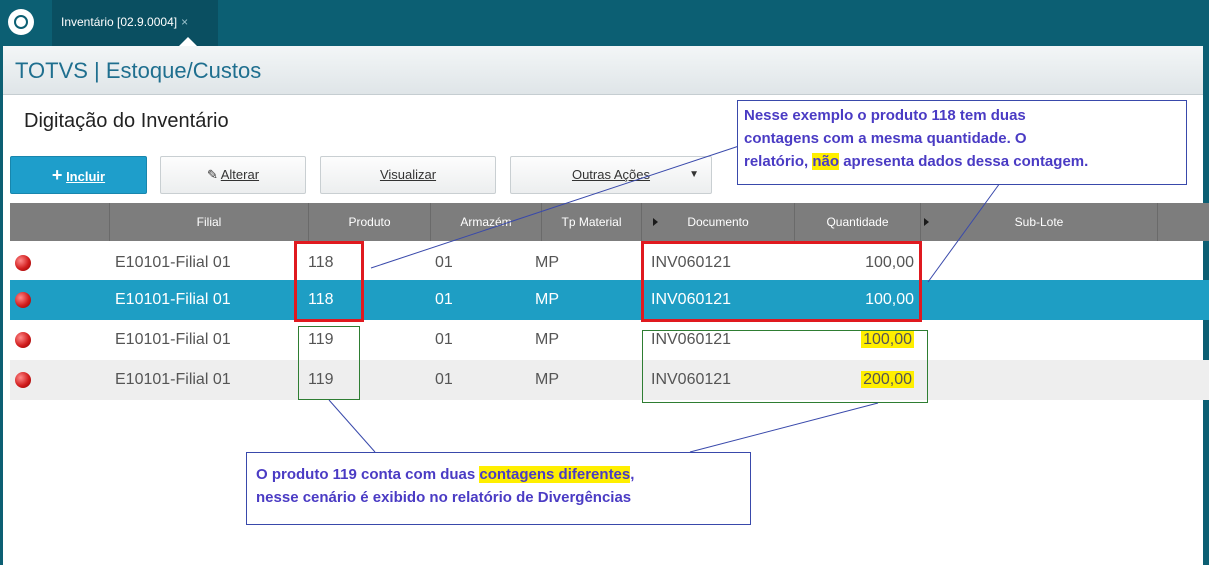 This screenshot has height=565, width=1209. I want to click on note-text: O produto 119 conta com duas, so click(368, 474).